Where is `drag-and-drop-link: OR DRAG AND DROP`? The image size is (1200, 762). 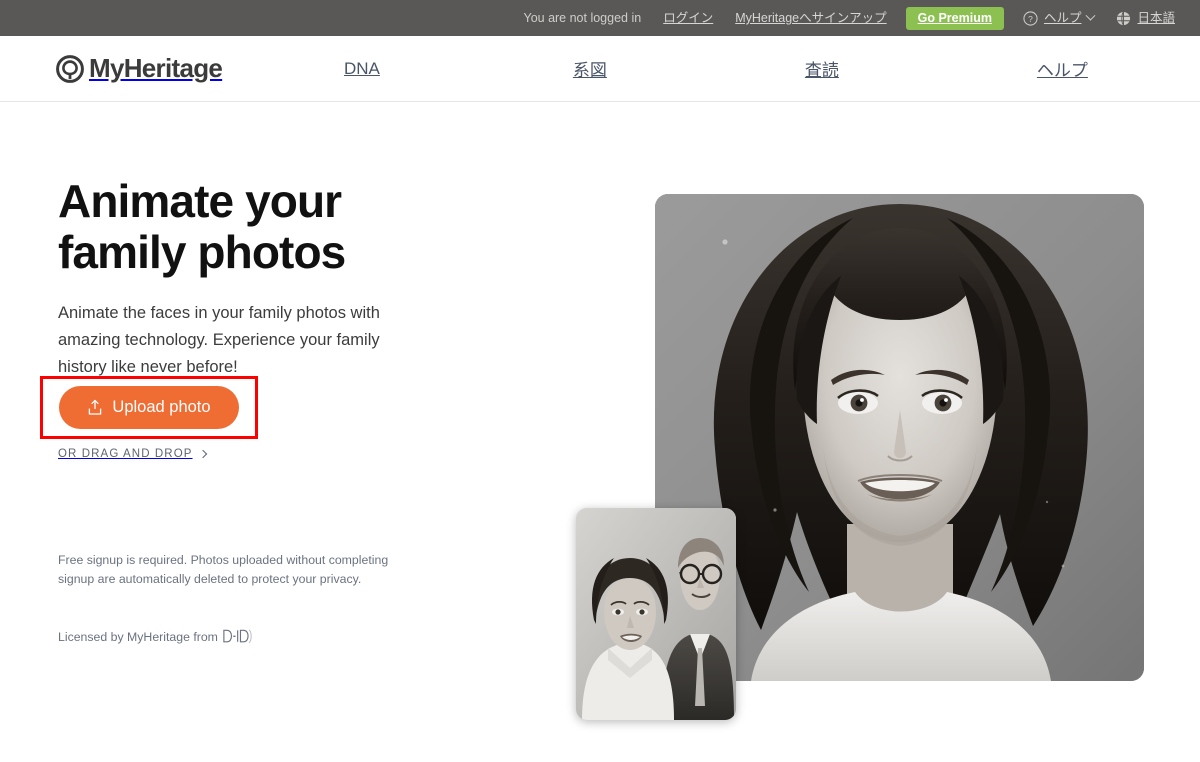
drag-and-drop-link: OR DRAG AND DROP is located at coordinates (132, 454).